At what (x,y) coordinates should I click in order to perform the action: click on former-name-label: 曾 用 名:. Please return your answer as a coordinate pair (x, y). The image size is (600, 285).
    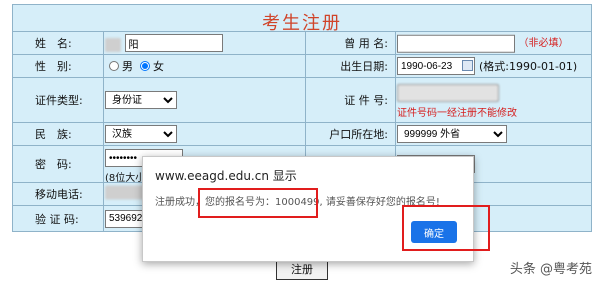
    Looking at the image, I should click on (366, 43).